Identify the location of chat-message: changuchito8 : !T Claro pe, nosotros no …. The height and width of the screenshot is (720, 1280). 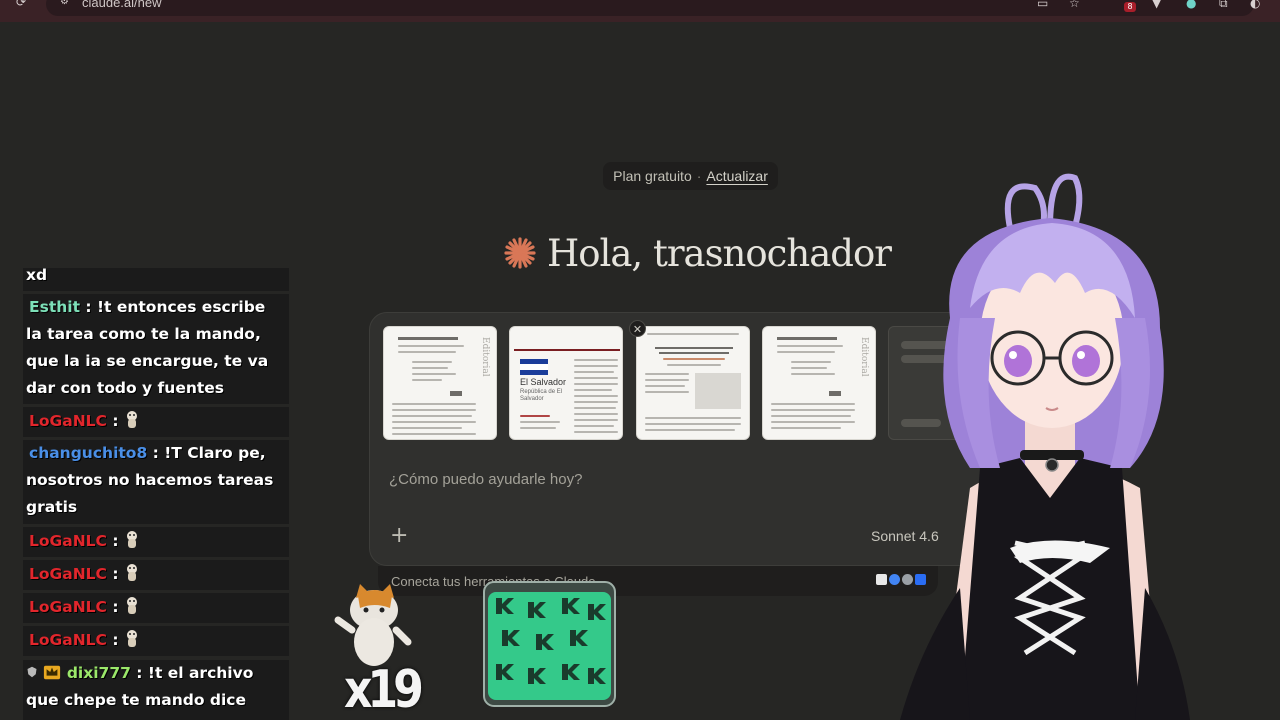
(156, 482).